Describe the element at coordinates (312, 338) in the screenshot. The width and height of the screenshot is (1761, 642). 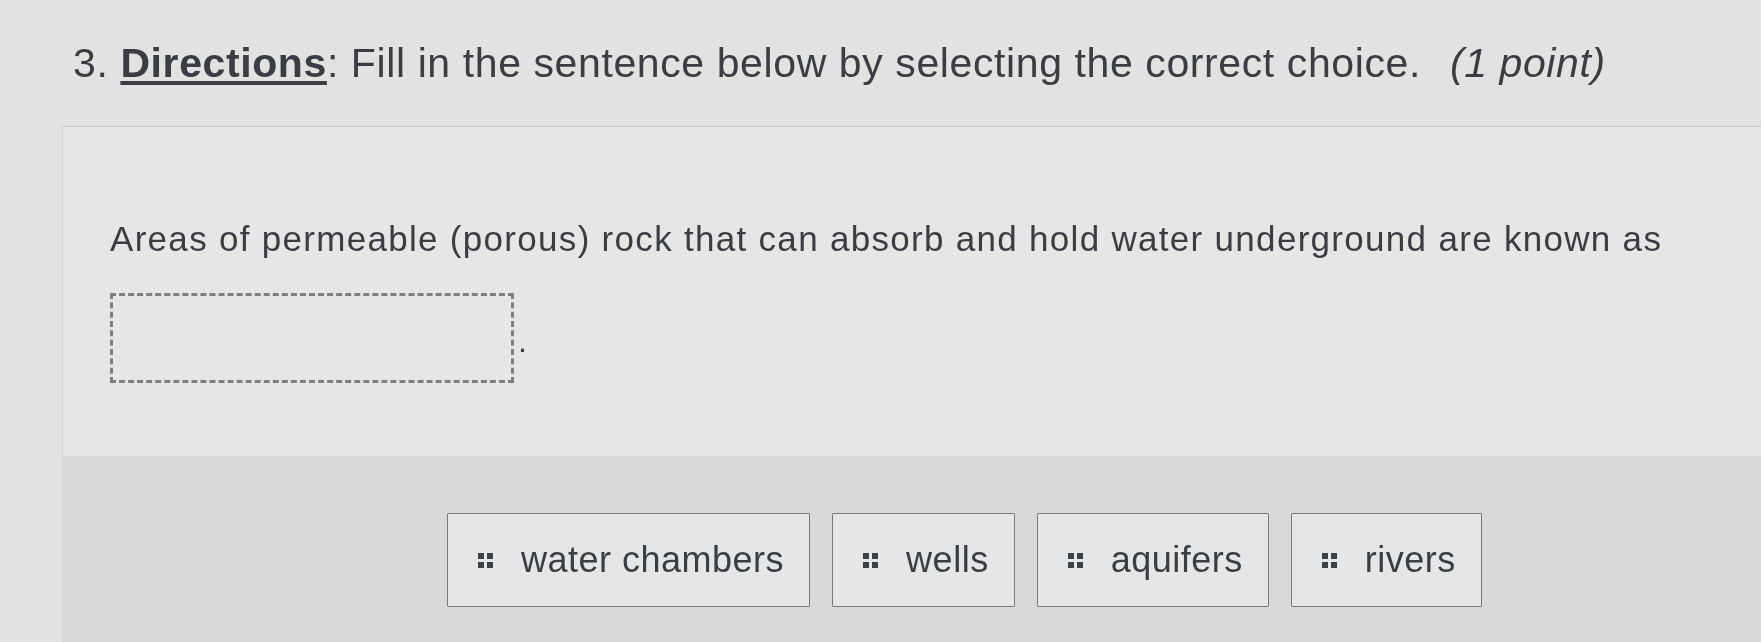
I see `answer-drop-box` at that location.